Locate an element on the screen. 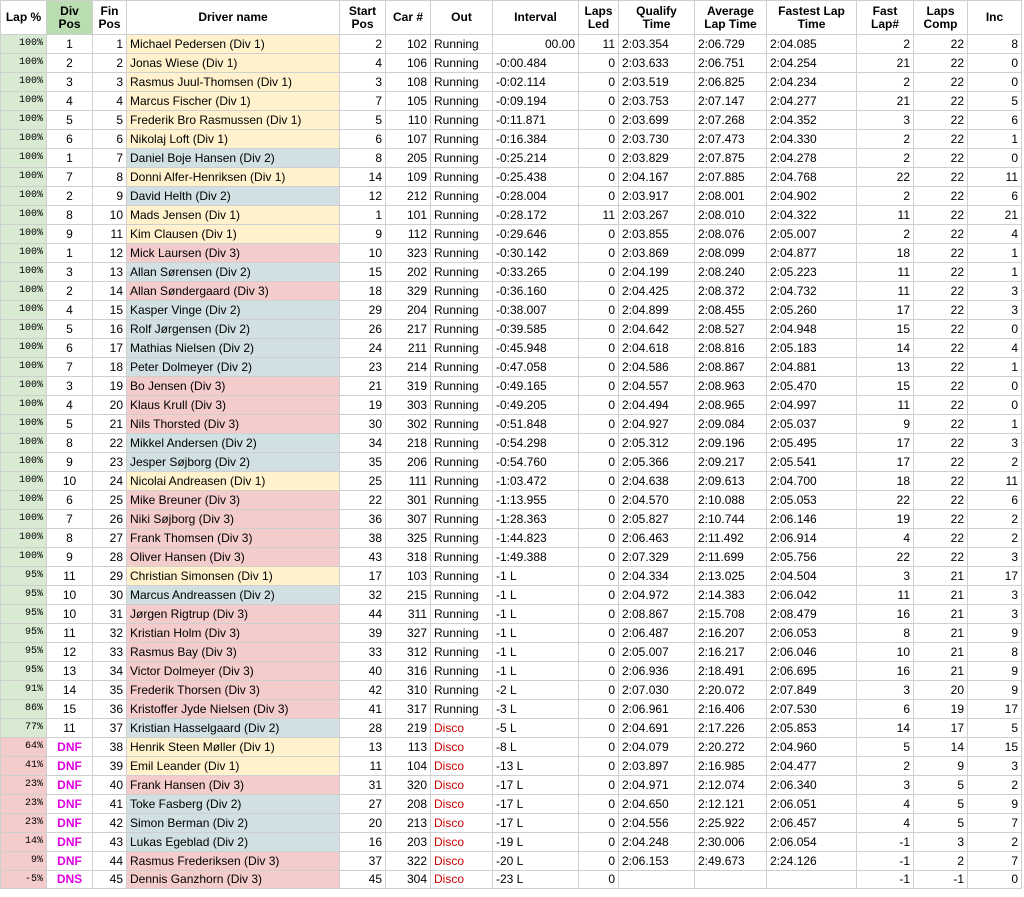 Image resolution: width=1024 pixels, height=897 pixels. cell-driver-name: Kristian Hasselgaard (Div 2) is located at coordinates (233, 728).